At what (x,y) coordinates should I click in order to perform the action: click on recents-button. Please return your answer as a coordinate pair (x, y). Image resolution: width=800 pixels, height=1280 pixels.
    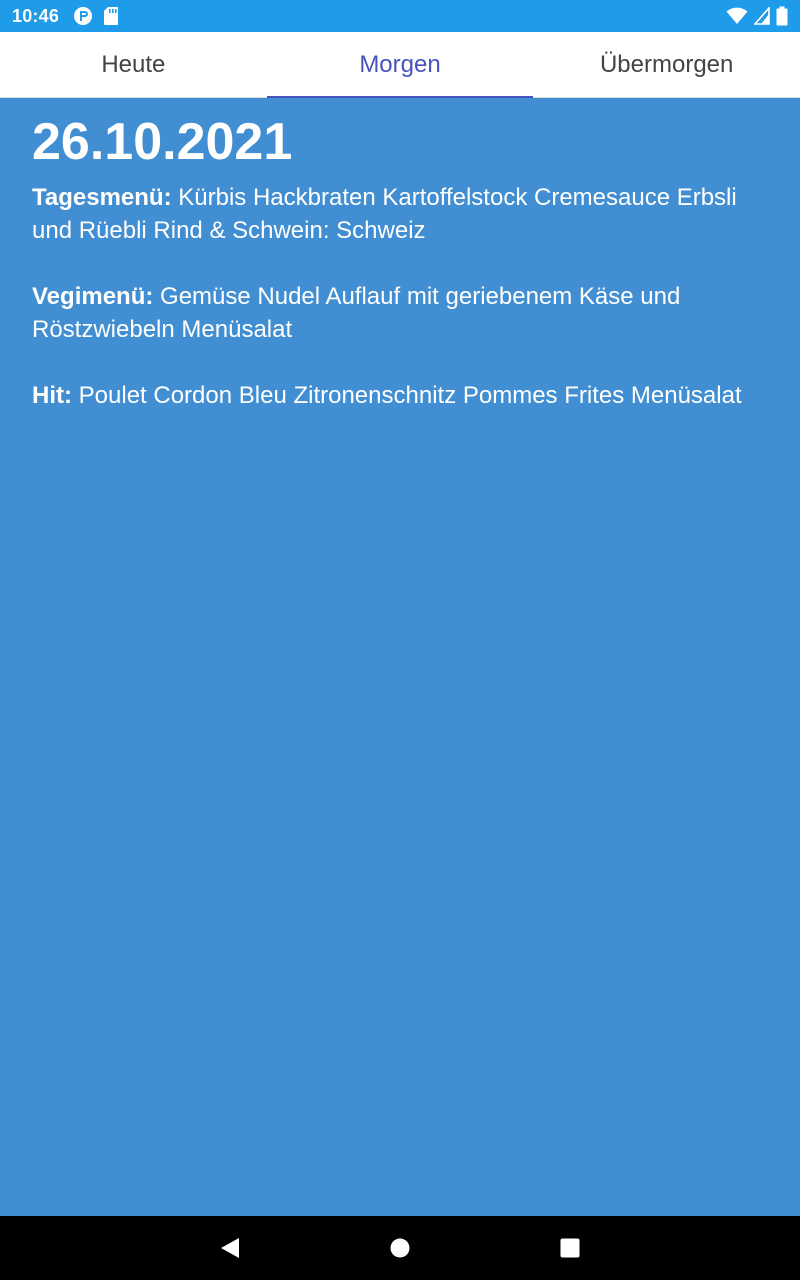
    Looking at the image, I should click on (570, 1248).